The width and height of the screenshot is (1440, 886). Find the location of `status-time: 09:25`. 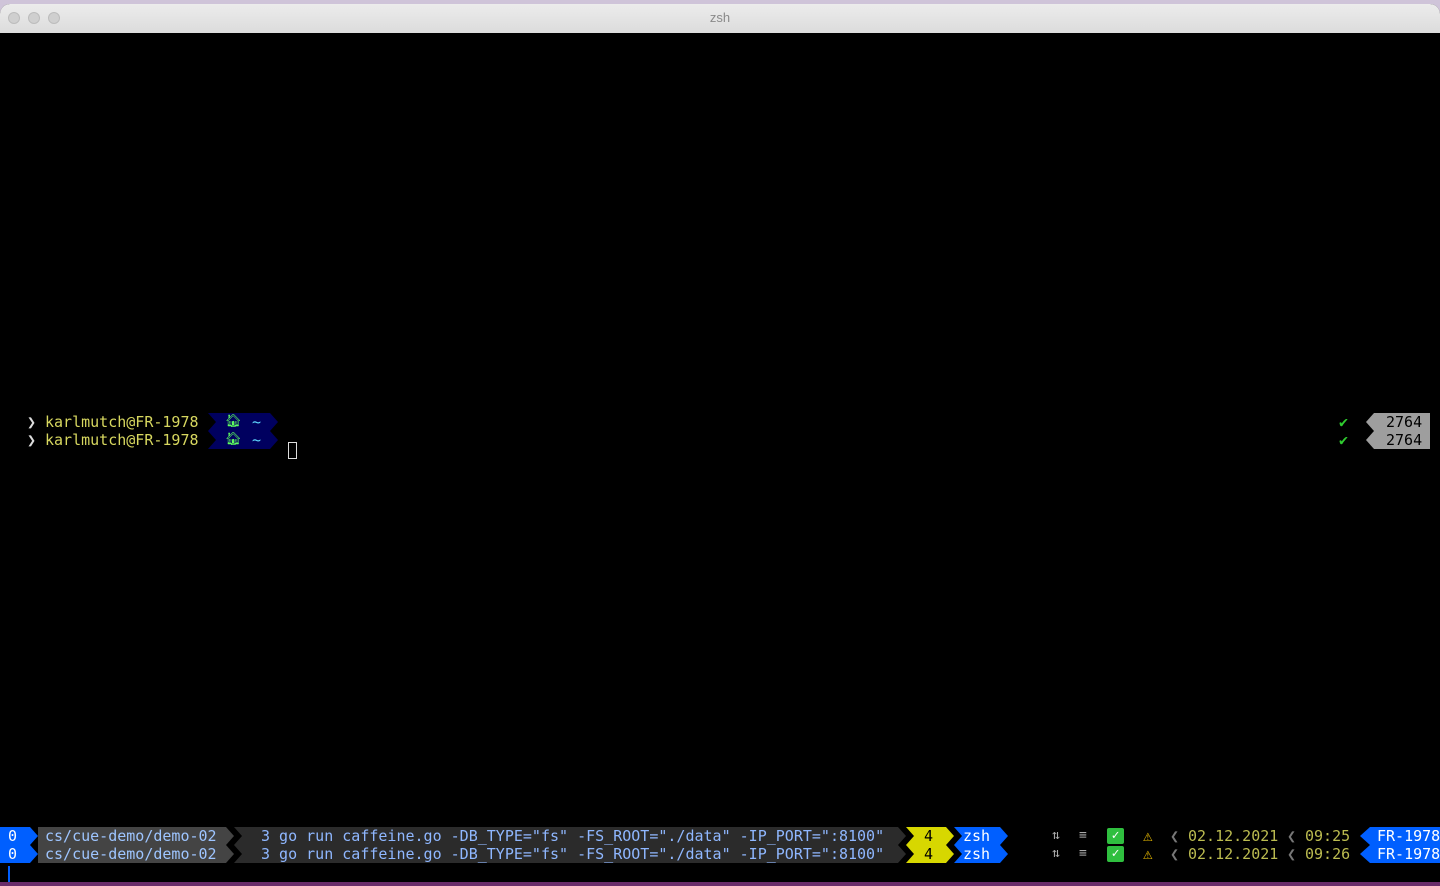

status-time: 09:25 is located at coordinates (1328, 836).